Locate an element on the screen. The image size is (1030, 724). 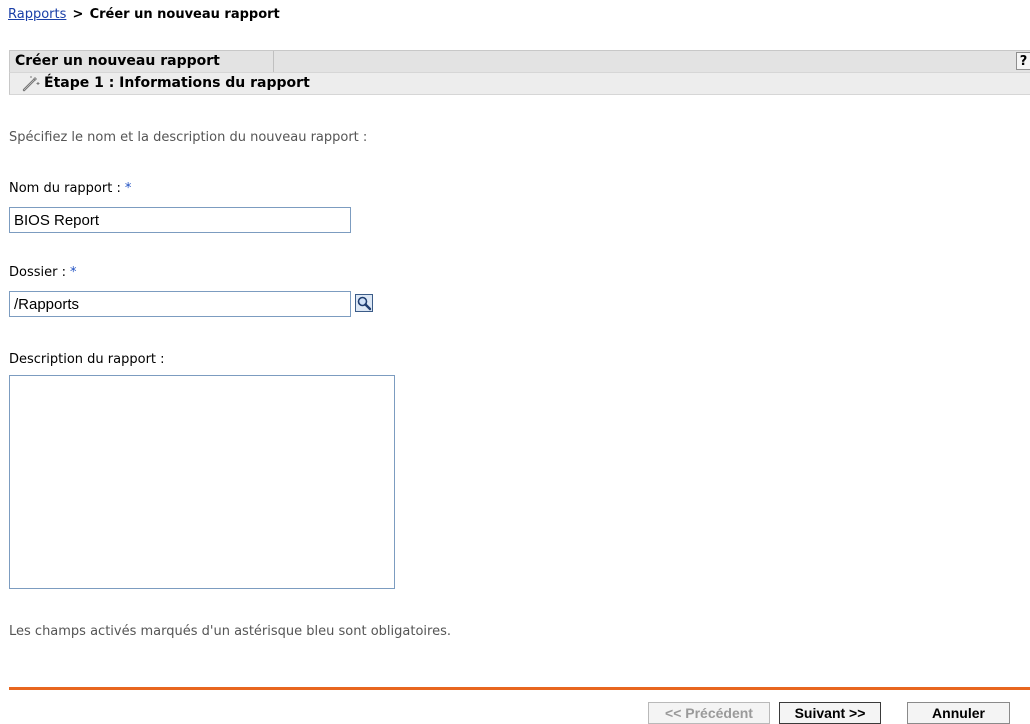
panel-header: Créer un nouveau rapport ? is located at coordinates (519, 61).